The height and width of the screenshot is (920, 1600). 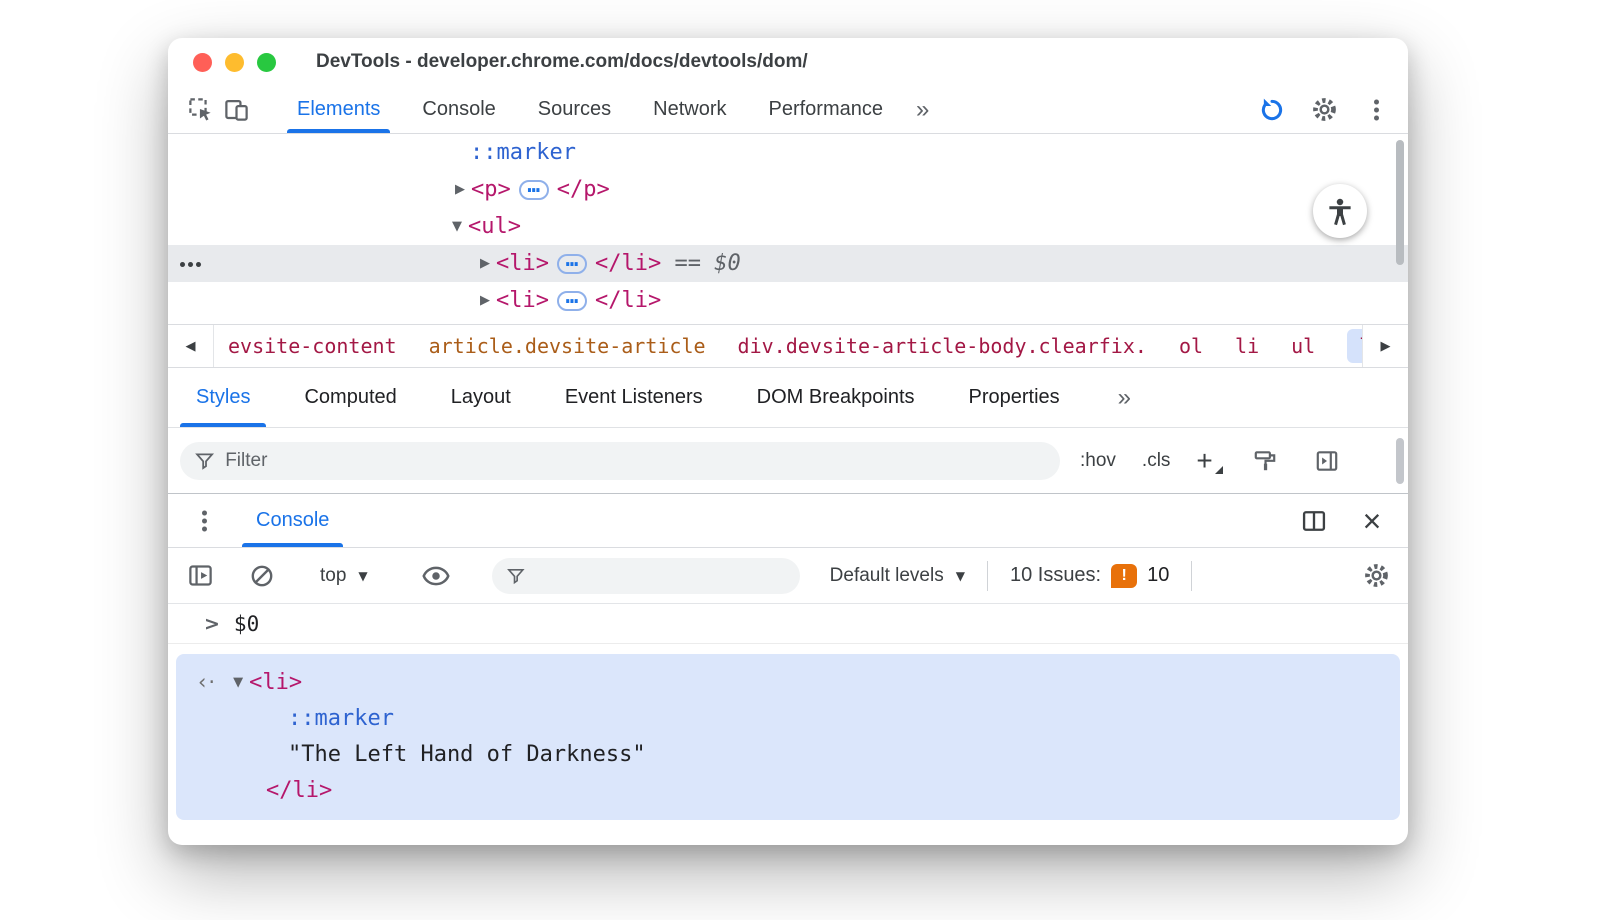 I want to click on log-level-label: Default levels, so click(x=886, y=575).